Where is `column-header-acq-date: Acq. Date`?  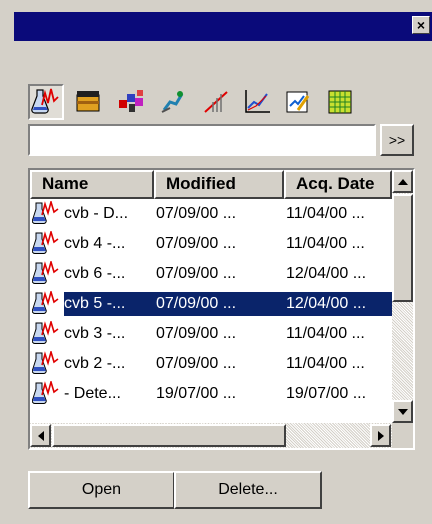 column-header-acq-date: Acq. Date is located at coordinates (338, 184).